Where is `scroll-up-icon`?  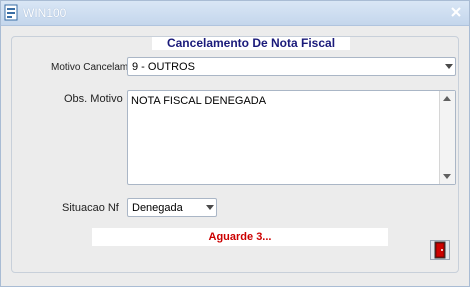
scroll-up-icon is located at coordinates (447, 98).